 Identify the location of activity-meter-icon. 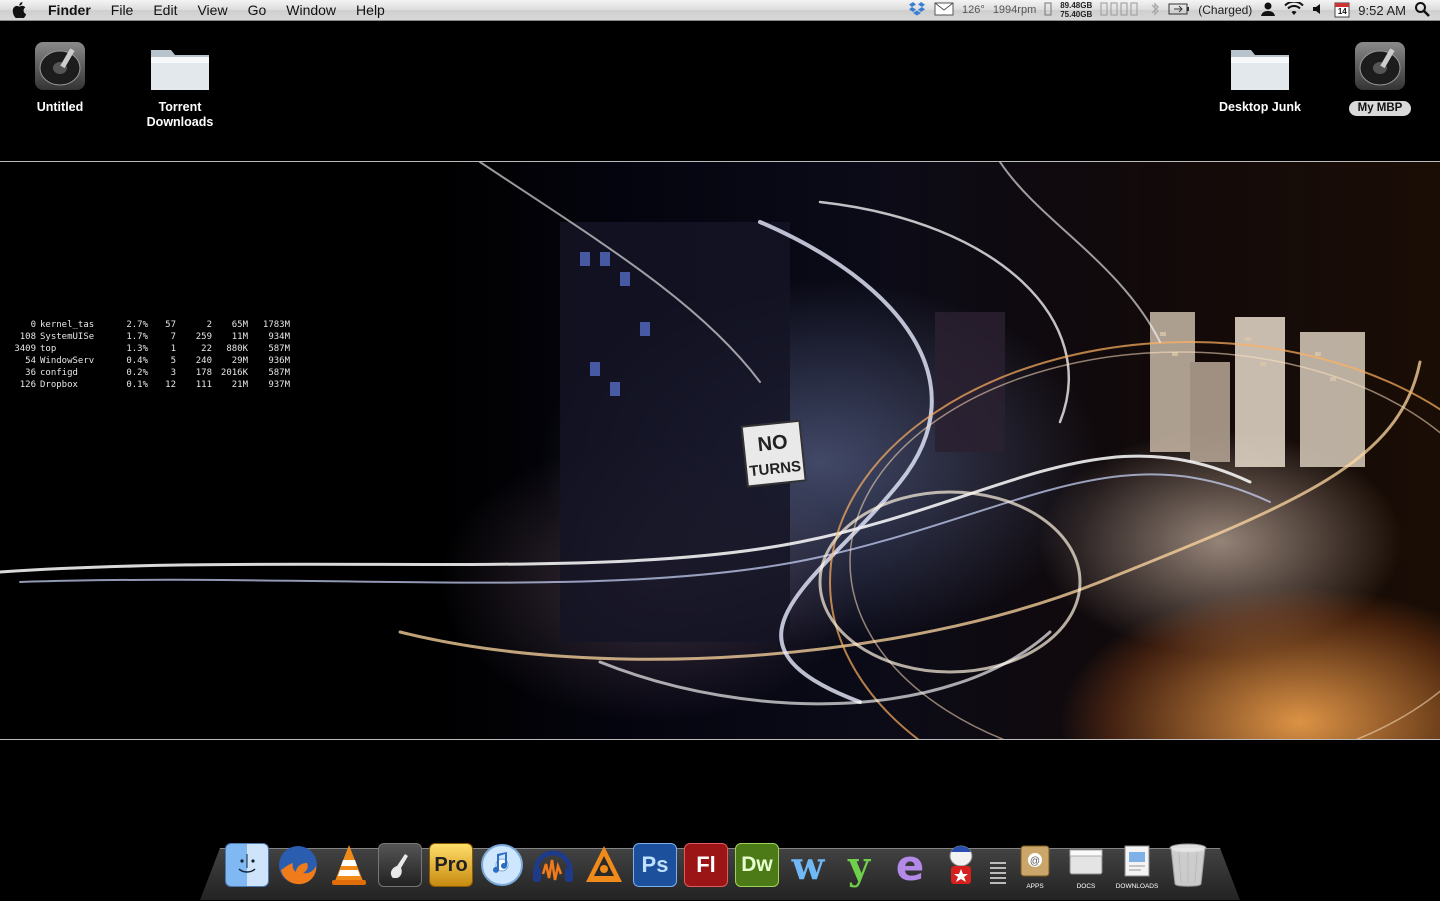
(1121, 10).